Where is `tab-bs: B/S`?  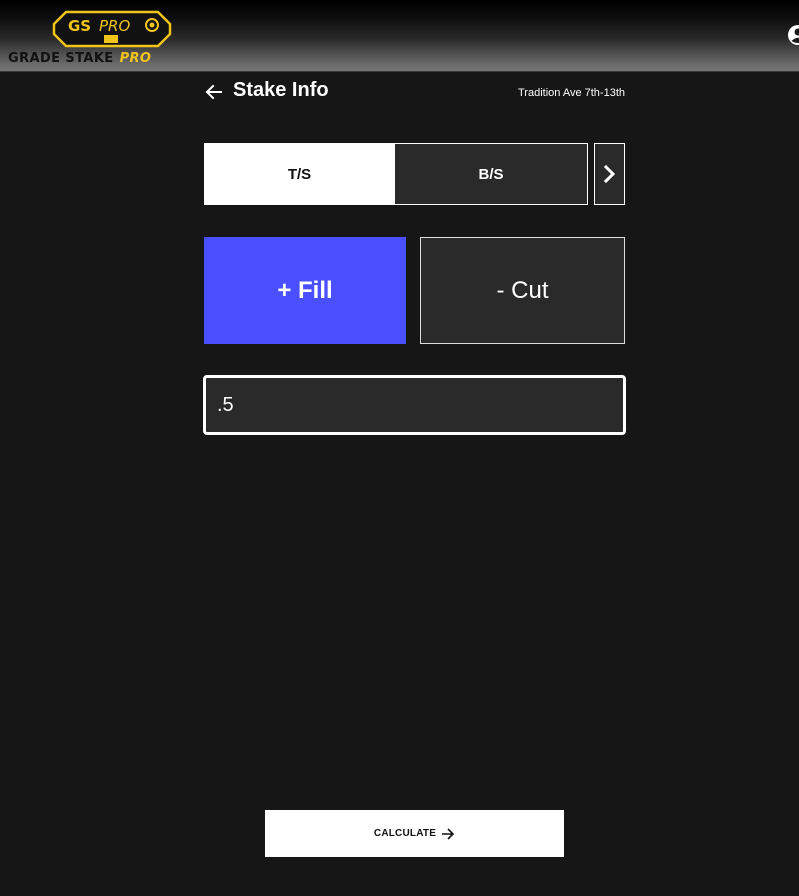 tab-bs: B/S is located at coordinates (491, 174).